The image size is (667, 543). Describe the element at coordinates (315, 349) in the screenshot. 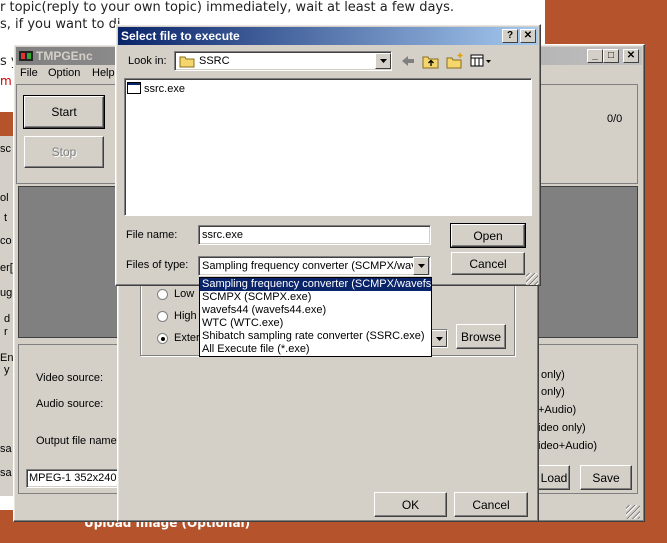

I see `type-option: All Execute file (*.exe)` at that location.